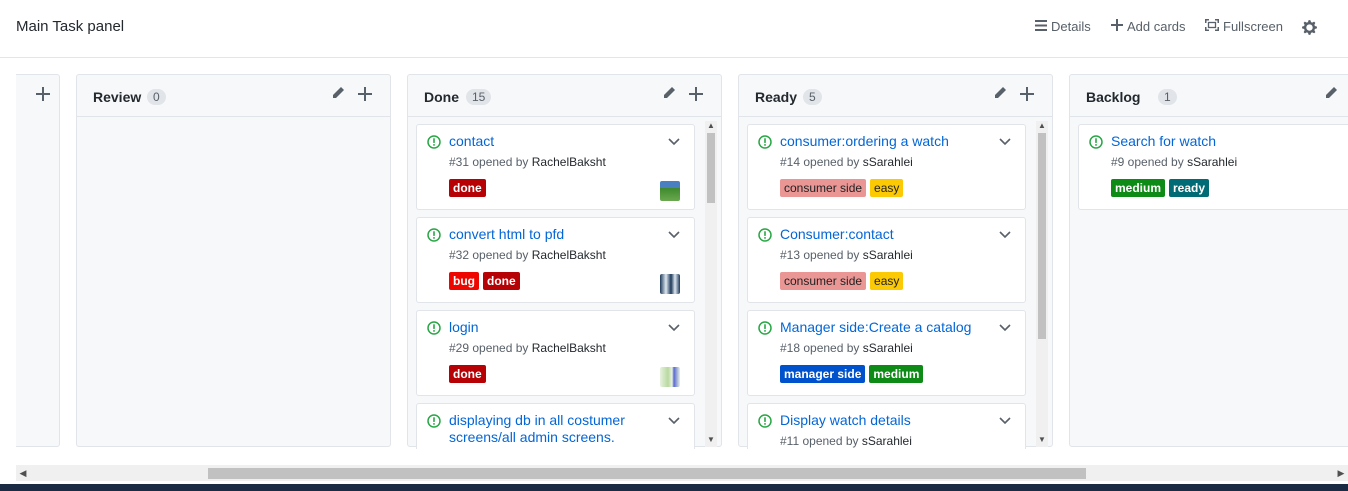  What do you see at coordinates (885, 327) in the screenshot?
I see `issue-title: Manager side:Create a catalog` at bounding box center [885, 327].